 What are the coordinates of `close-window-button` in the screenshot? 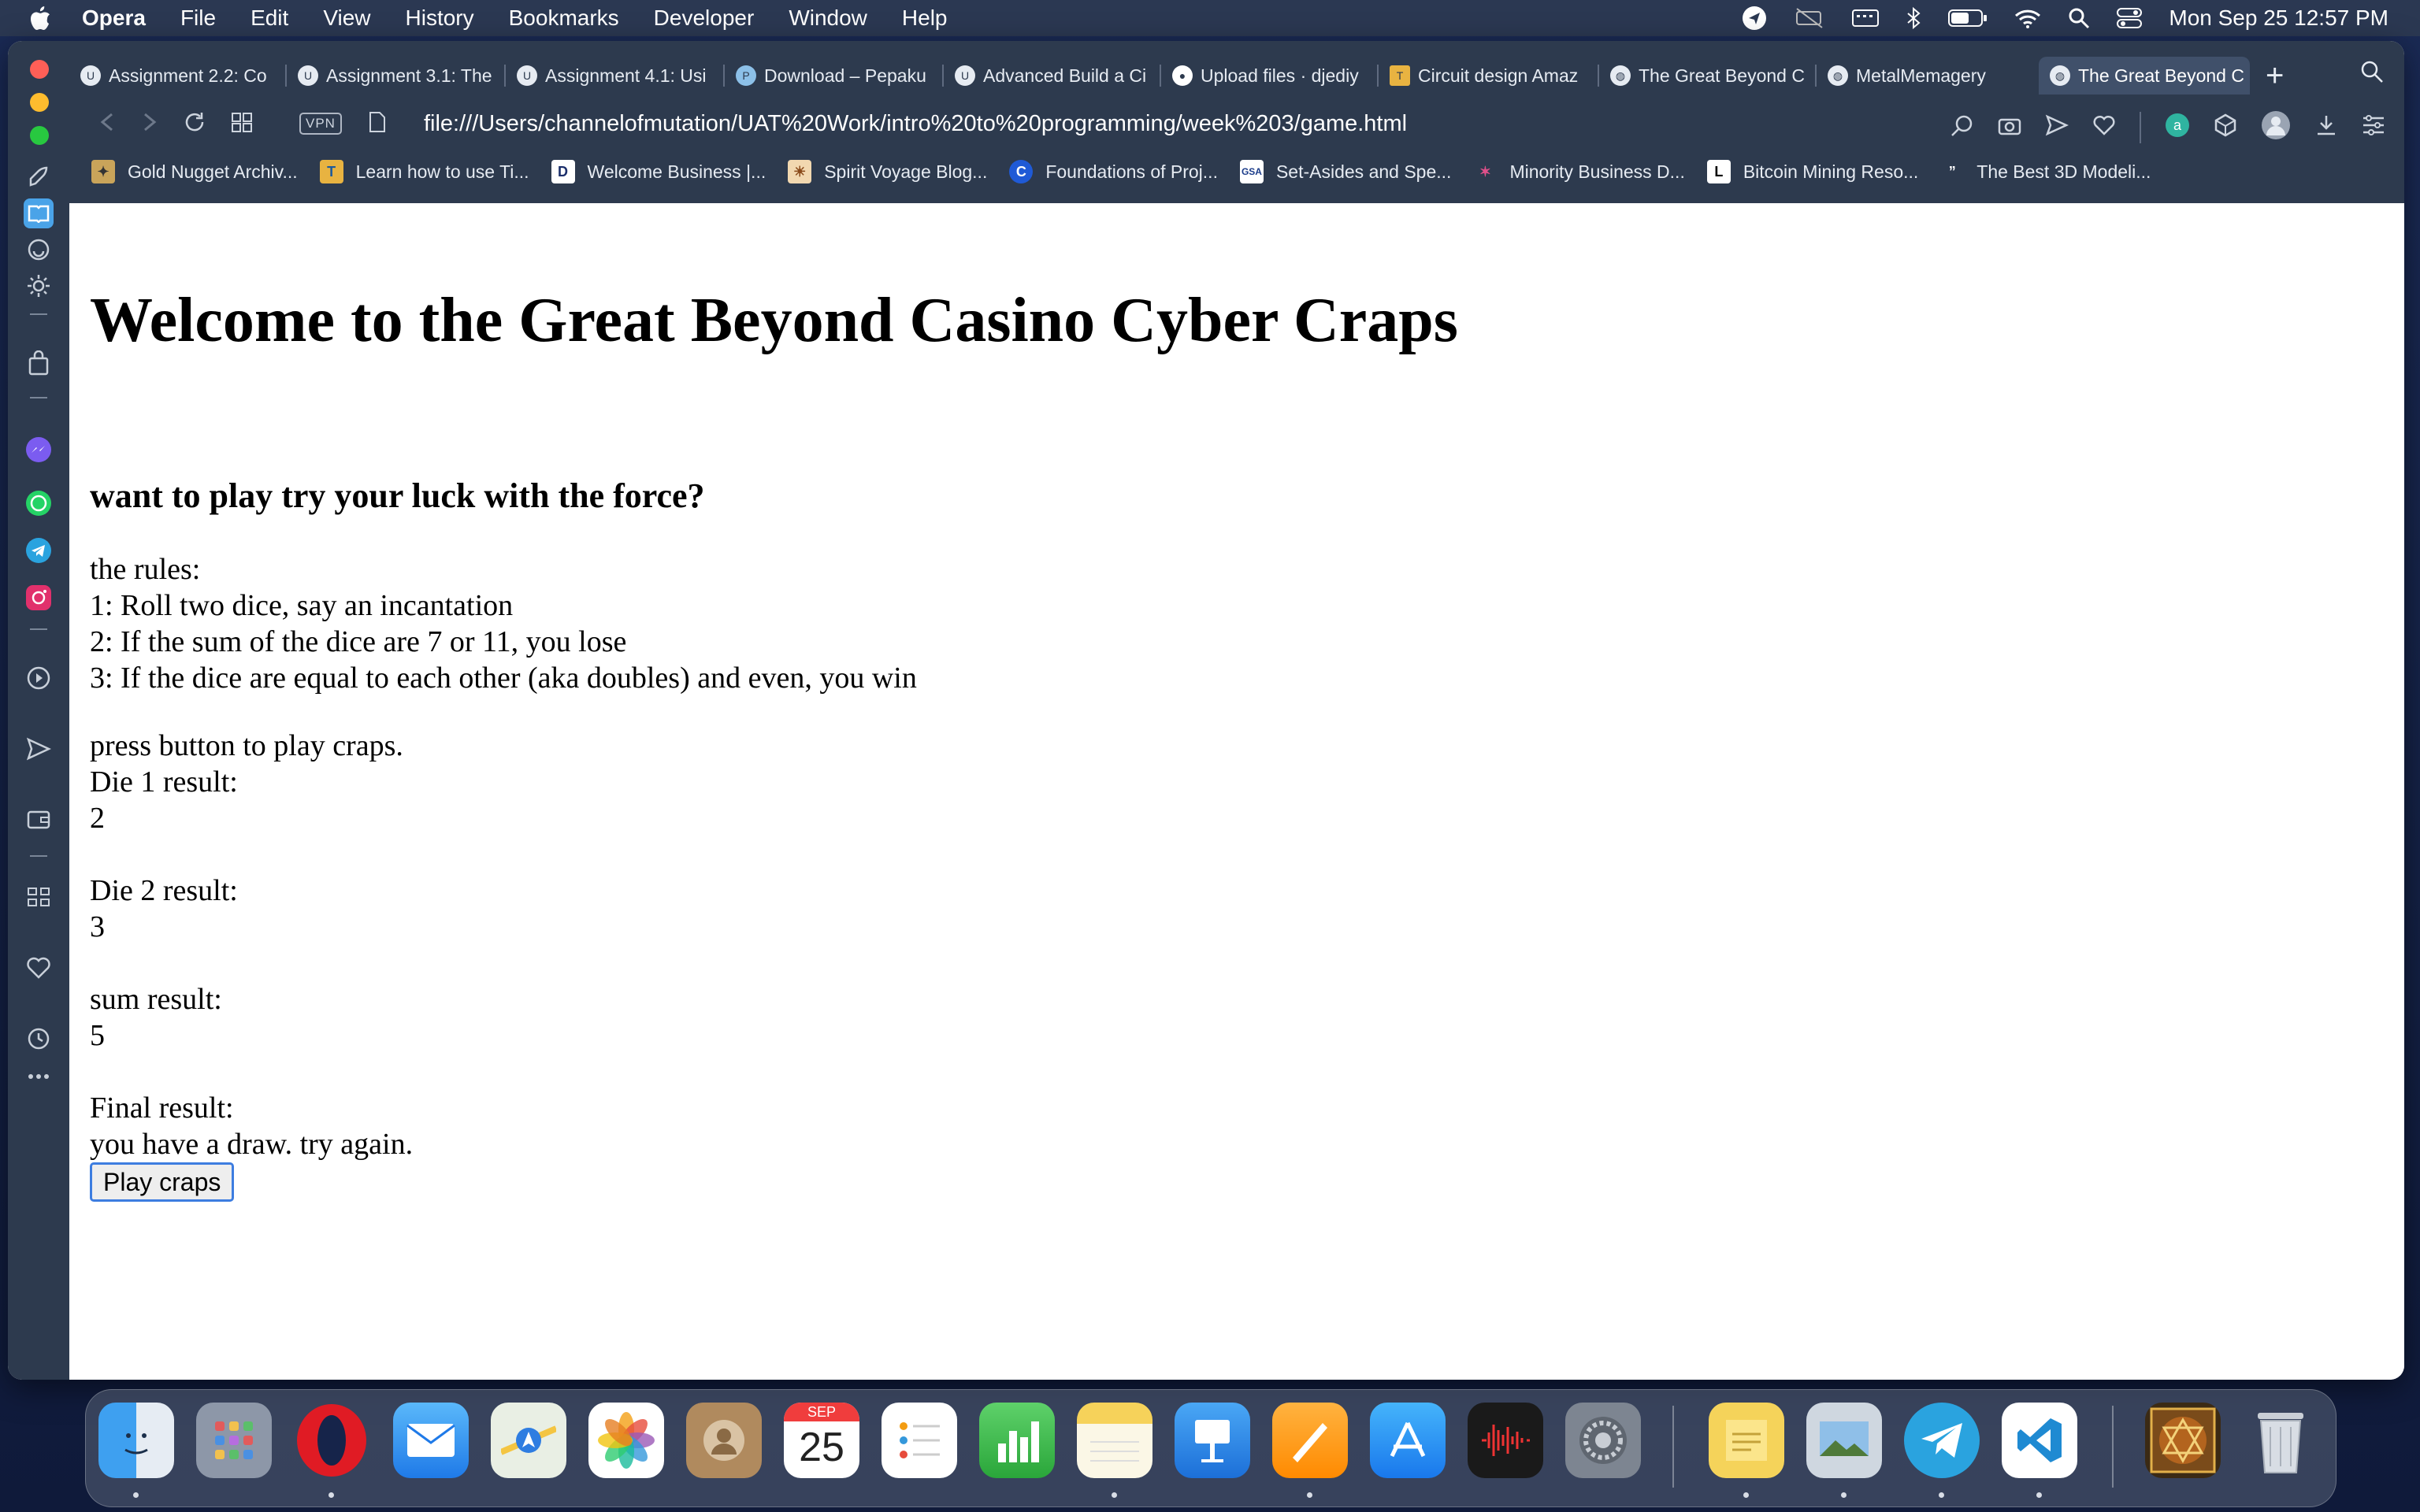 It's located at (39, 69).